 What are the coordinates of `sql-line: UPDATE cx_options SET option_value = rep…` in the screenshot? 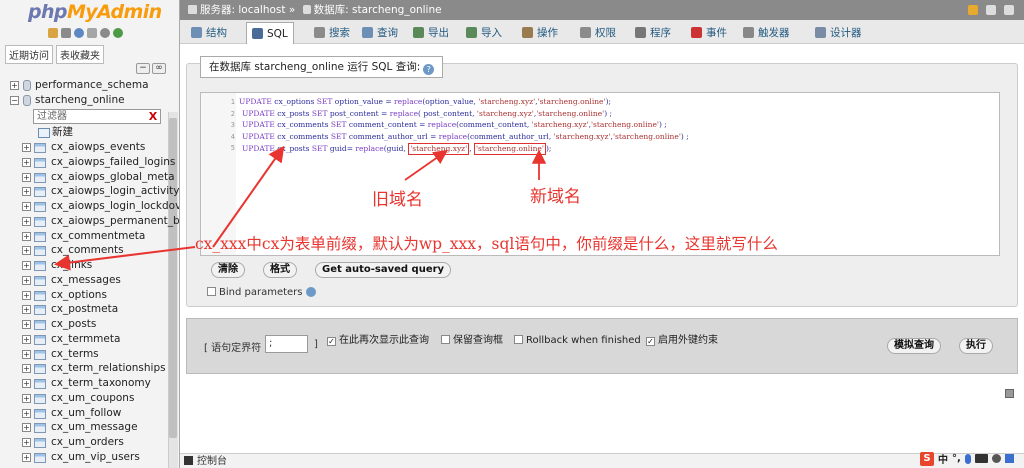 It's located at (425, 102).